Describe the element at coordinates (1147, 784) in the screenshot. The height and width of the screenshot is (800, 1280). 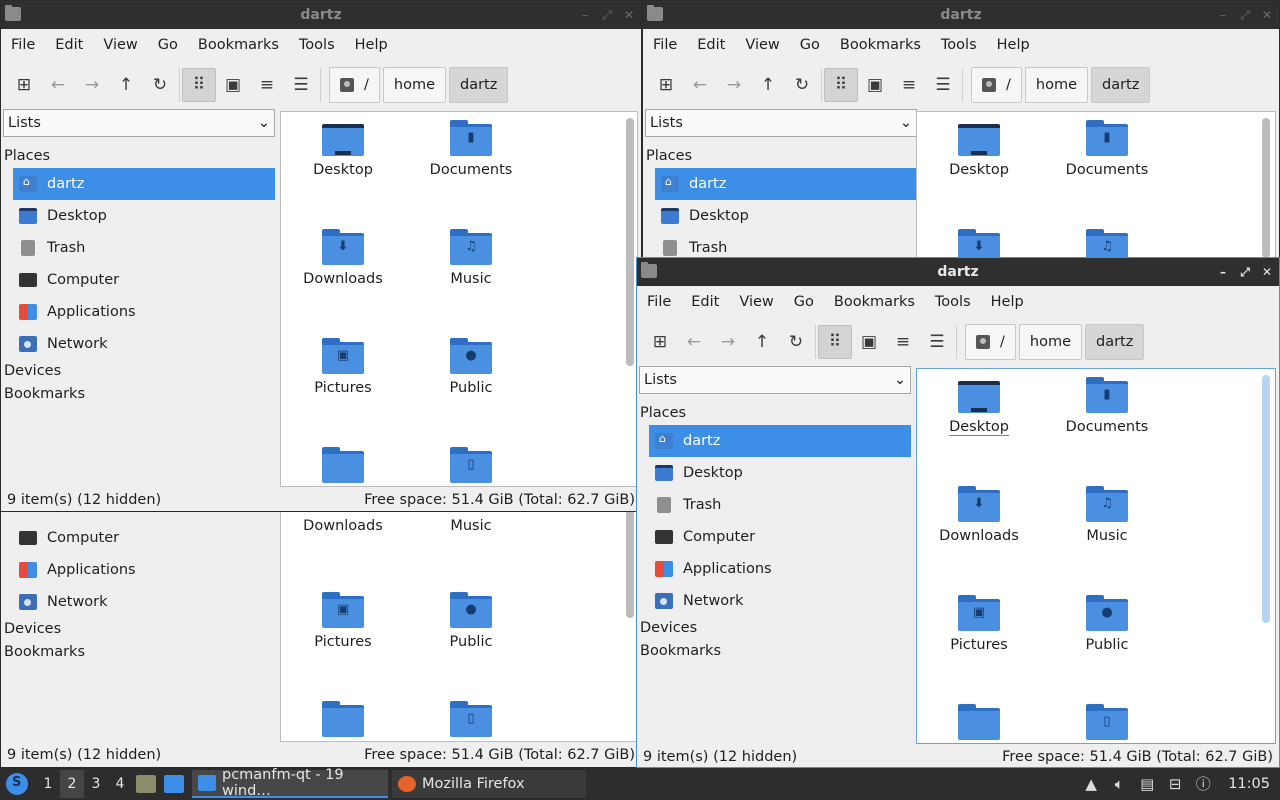
I see `clipboard-icon: ▤` at that location.